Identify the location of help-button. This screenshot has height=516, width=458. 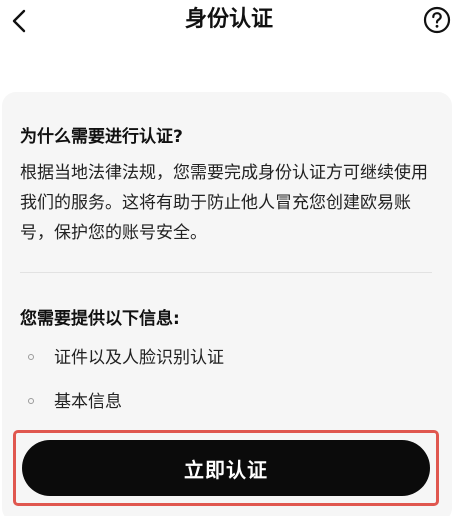
(437, 20).